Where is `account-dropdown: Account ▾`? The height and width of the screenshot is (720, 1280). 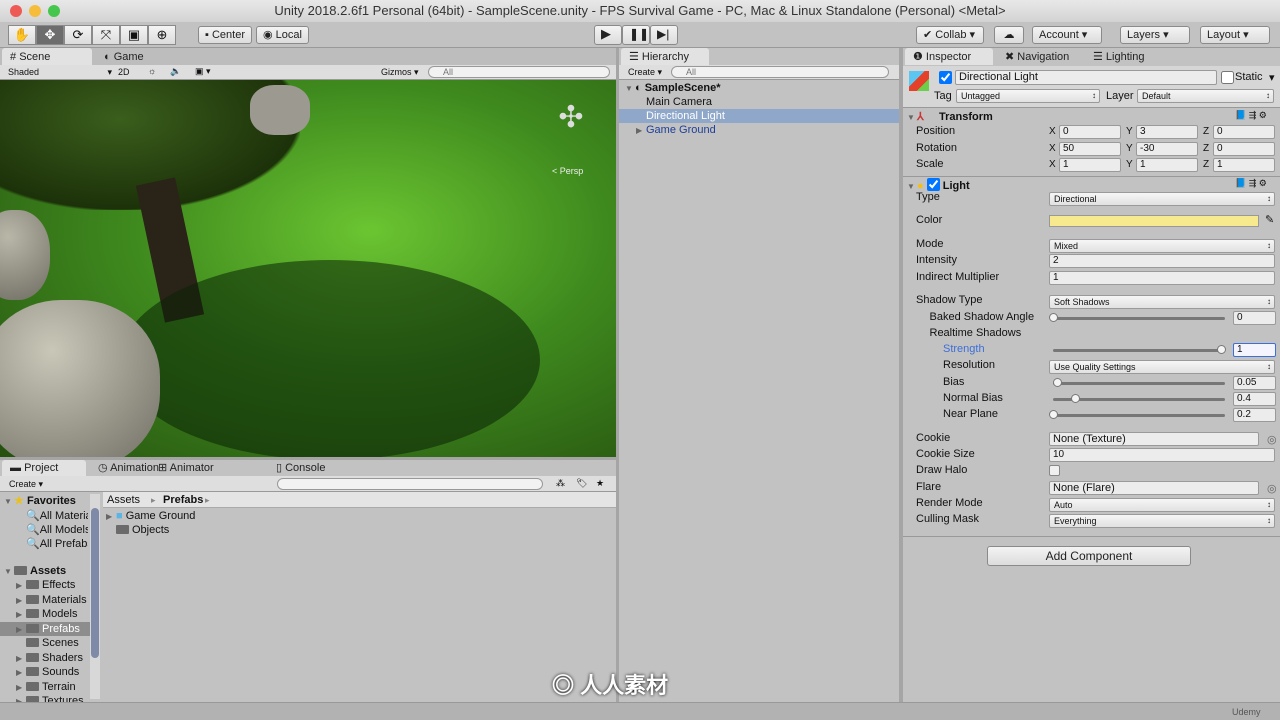
account-dropdown: Account ▾ is located at coordinates (1067, 35).